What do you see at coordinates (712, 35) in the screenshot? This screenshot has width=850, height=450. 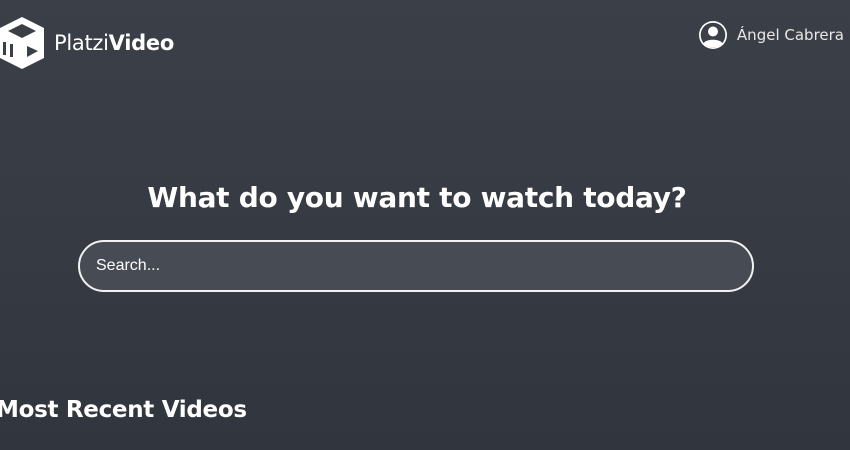 I see `user-avatar-icon` at bounding box center [712, 35].